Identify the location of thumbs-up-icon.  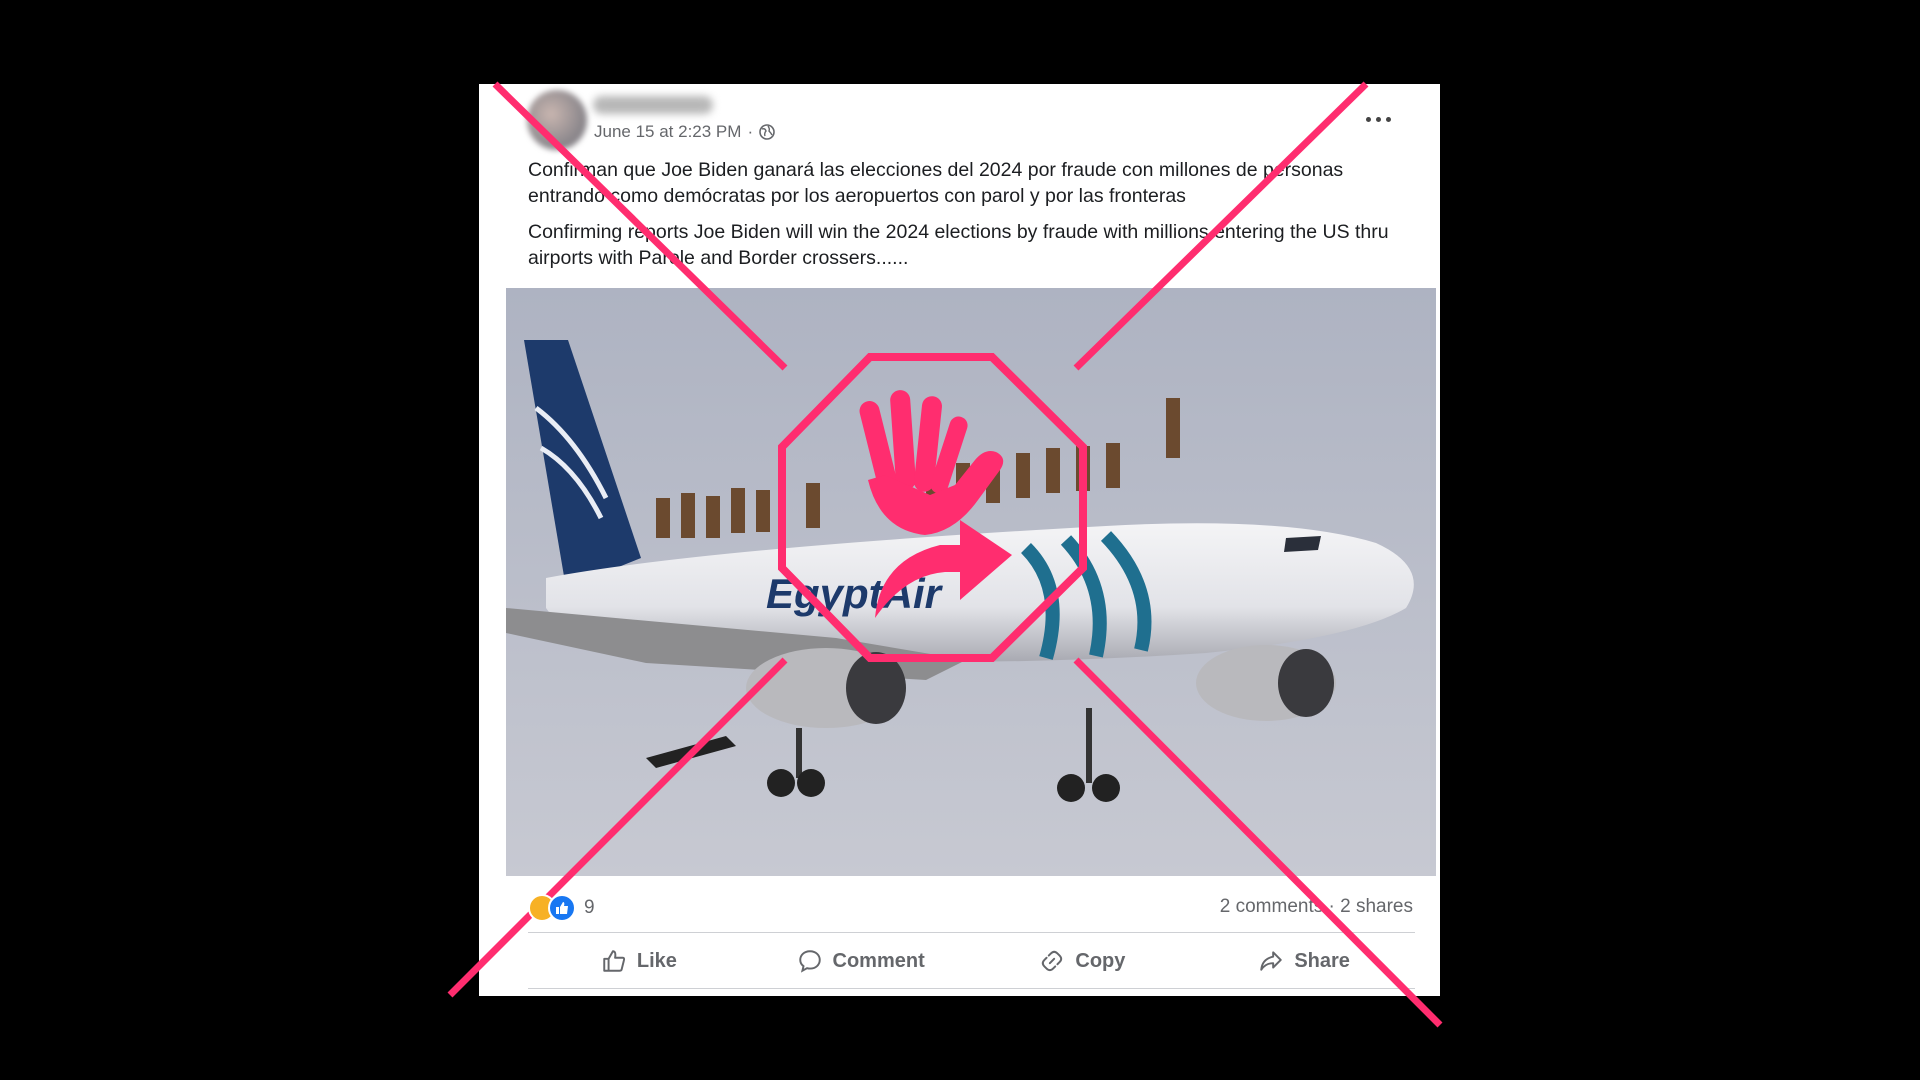
(614, 961).